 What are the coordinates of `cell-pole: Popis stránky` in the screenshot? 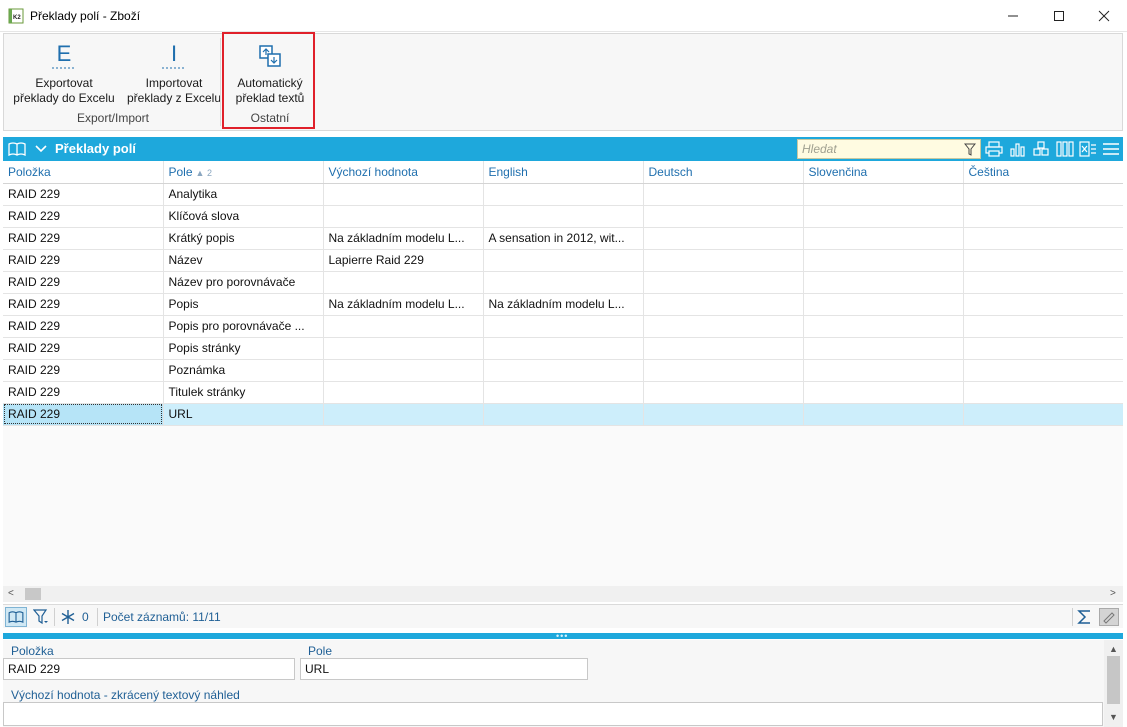 It's located at (243, 348).